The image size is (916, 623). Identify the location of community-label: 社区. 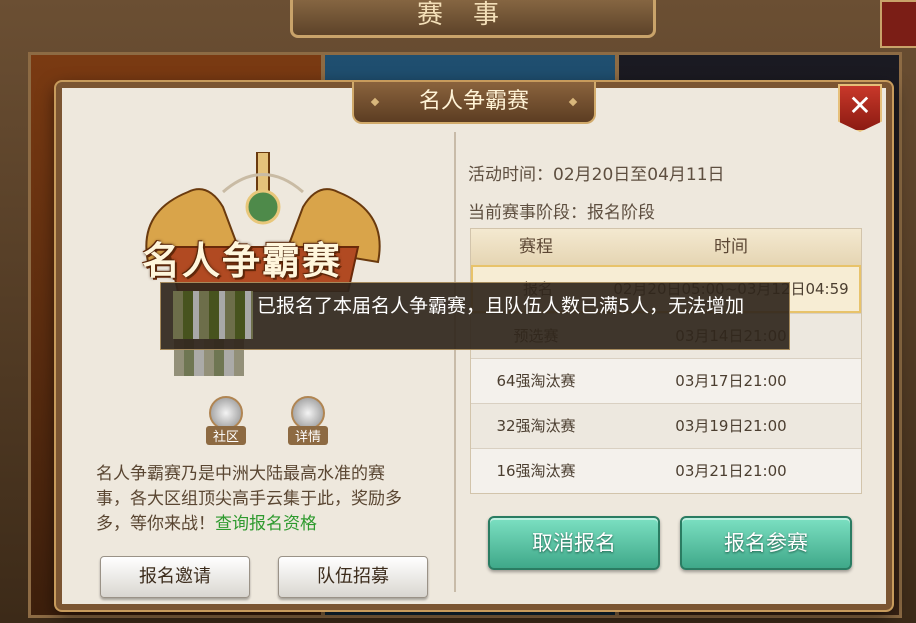
(226, 435).